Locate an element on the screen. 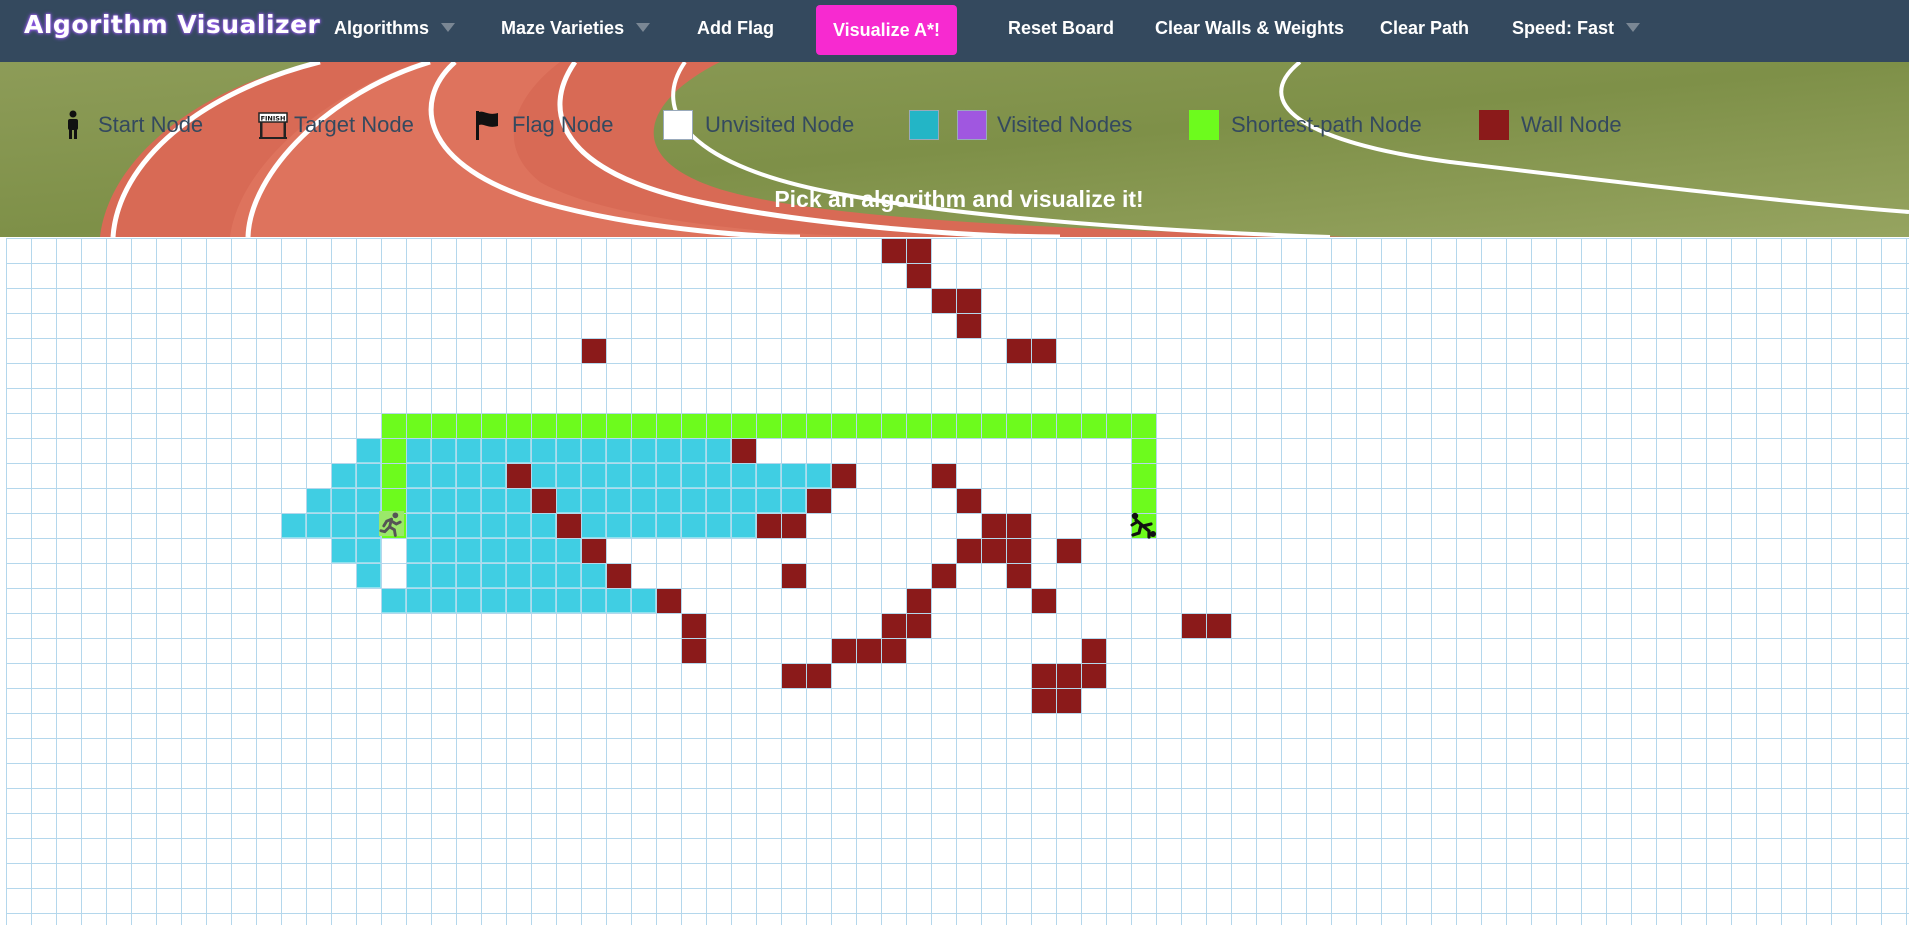  add-flag-label: Add Flag is located at coordinates (735, 28).